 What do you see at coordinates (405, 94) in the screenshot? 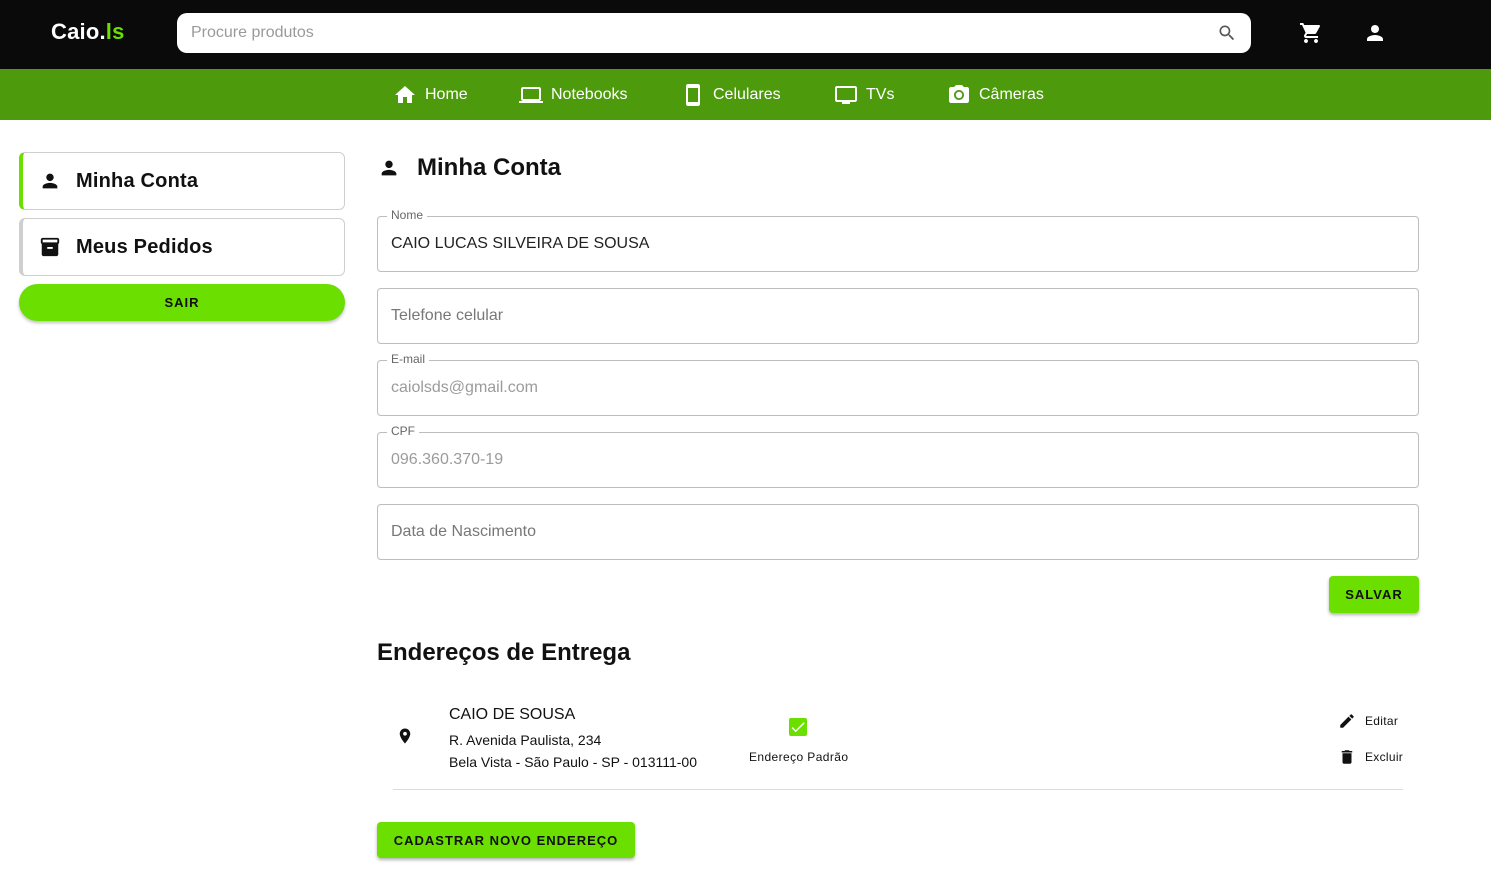
I see `home-icon` at bounding box center [405, 94].